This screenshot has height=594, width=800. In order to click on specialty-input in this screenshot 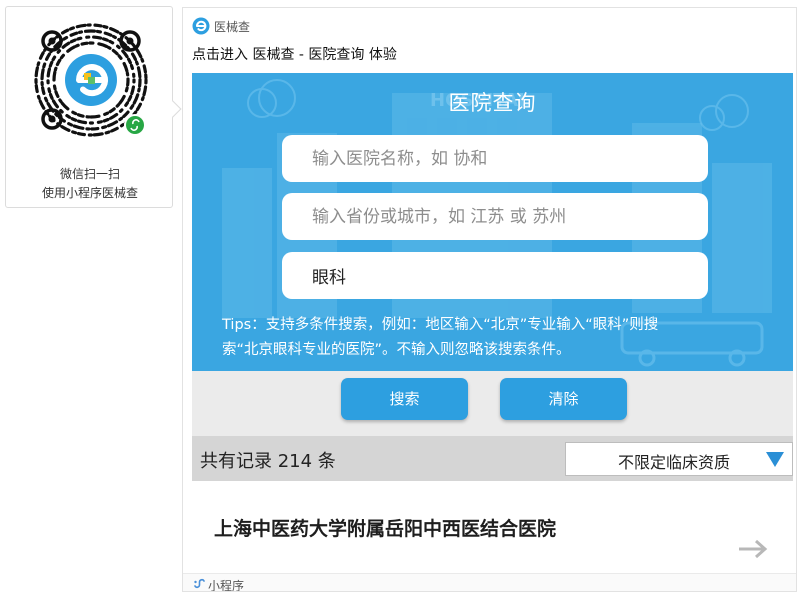, I will do `click(495, 275)`.